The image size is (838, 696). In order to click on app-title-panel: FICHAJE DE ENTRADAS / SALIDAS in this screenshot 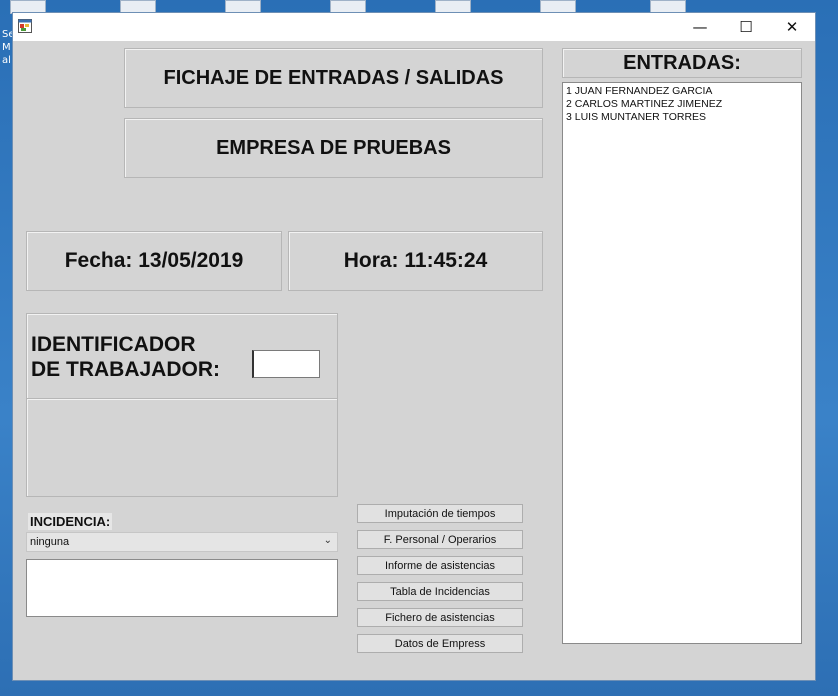, I will do `click(333, 78)`.